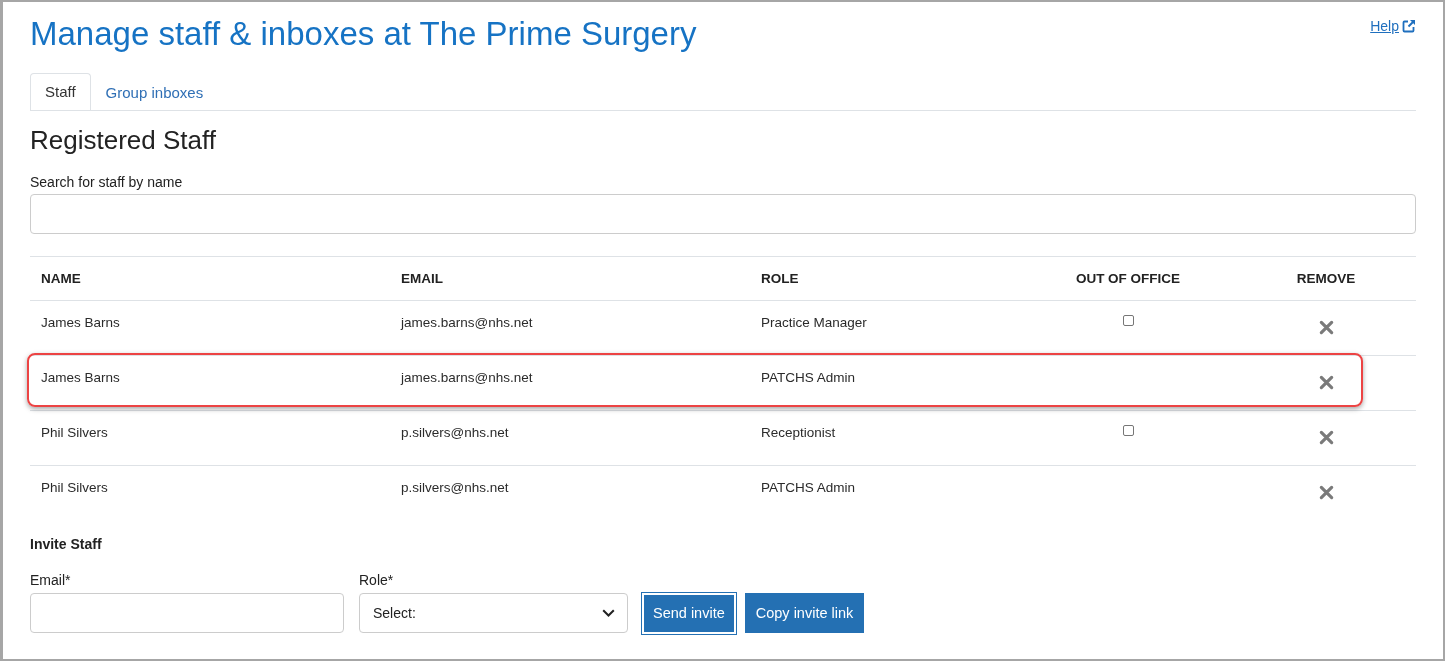 The width and height of the screenshot is (1445, 661). I want to click on search-label: Search for staff by name, so click(107, 182).